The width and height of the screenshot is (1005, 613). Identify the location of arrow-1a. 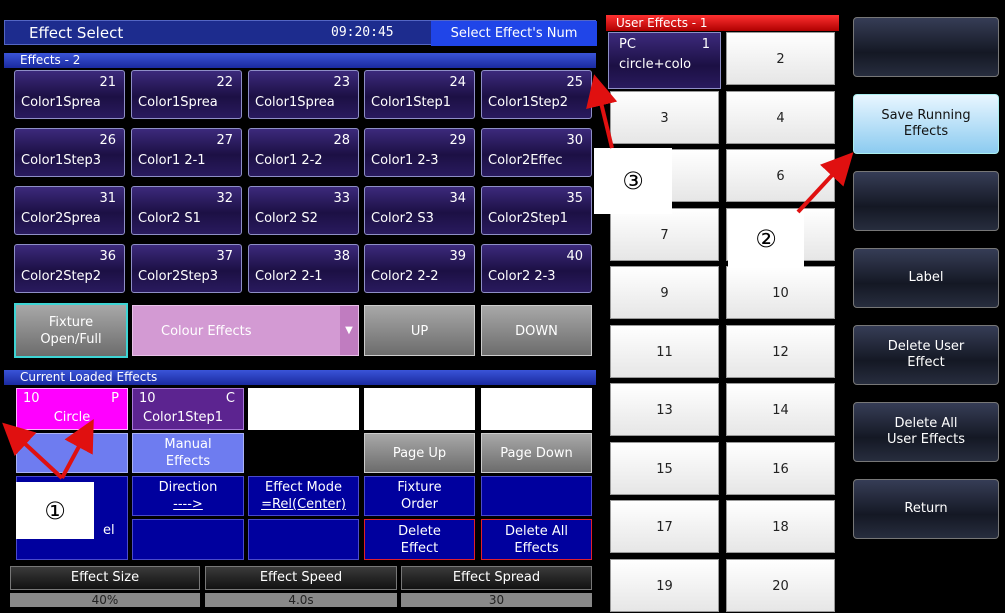
(33, 451).